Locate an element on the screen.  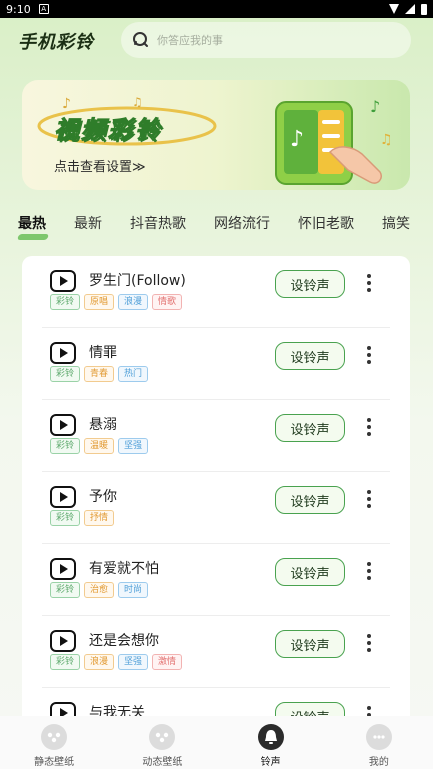
nav-live-wallpaper: 动态壁纸 is located at coordinates (162, 742).